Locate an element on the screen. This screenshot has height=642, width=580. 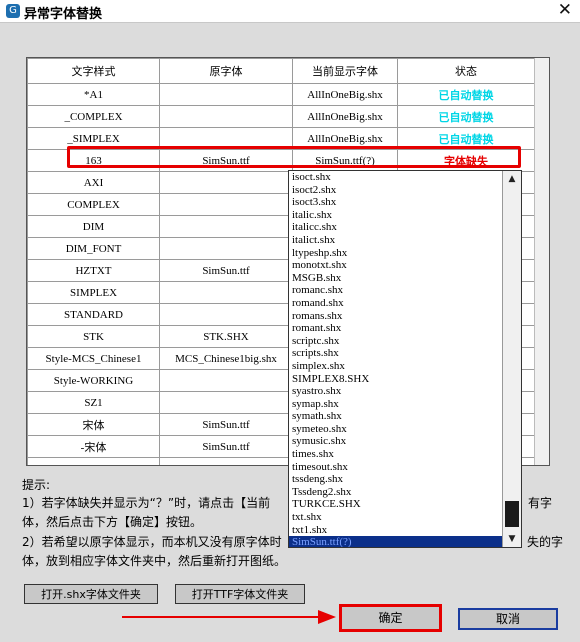
ok-button: 确定 is located at coordinates (390, 618).